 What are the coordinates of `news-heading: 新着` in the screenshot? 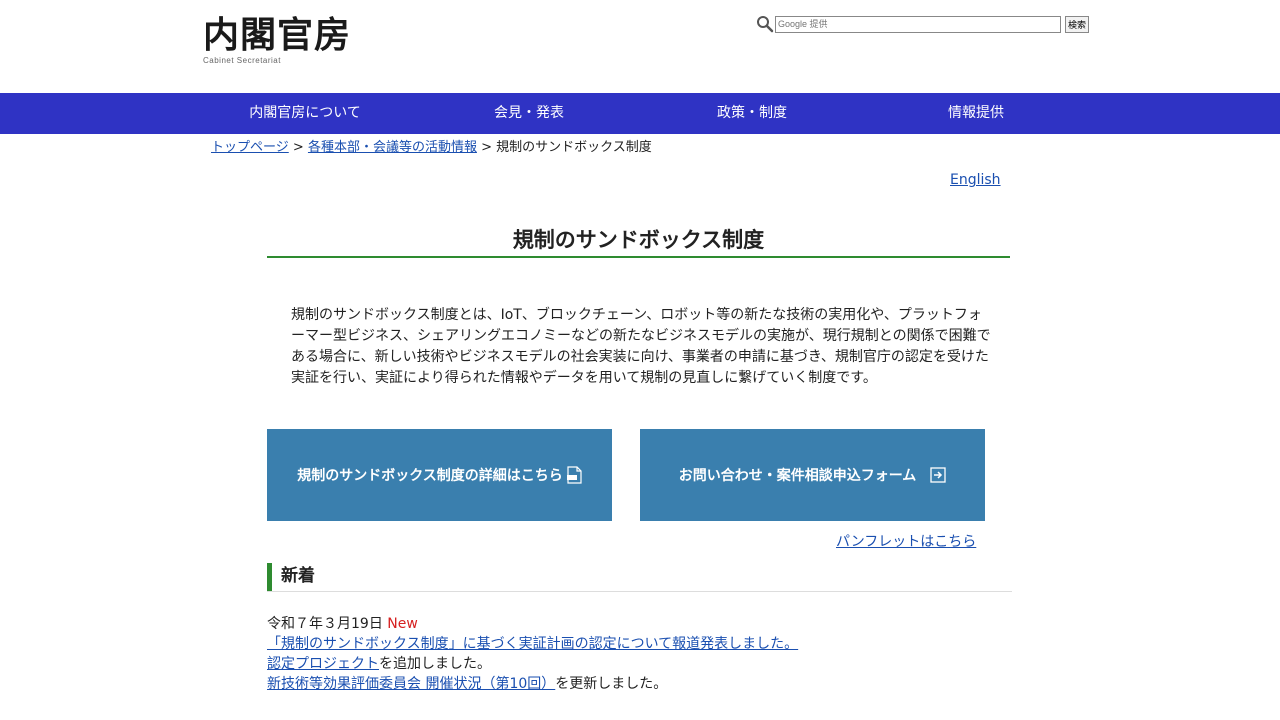 It's located at (639, 577).